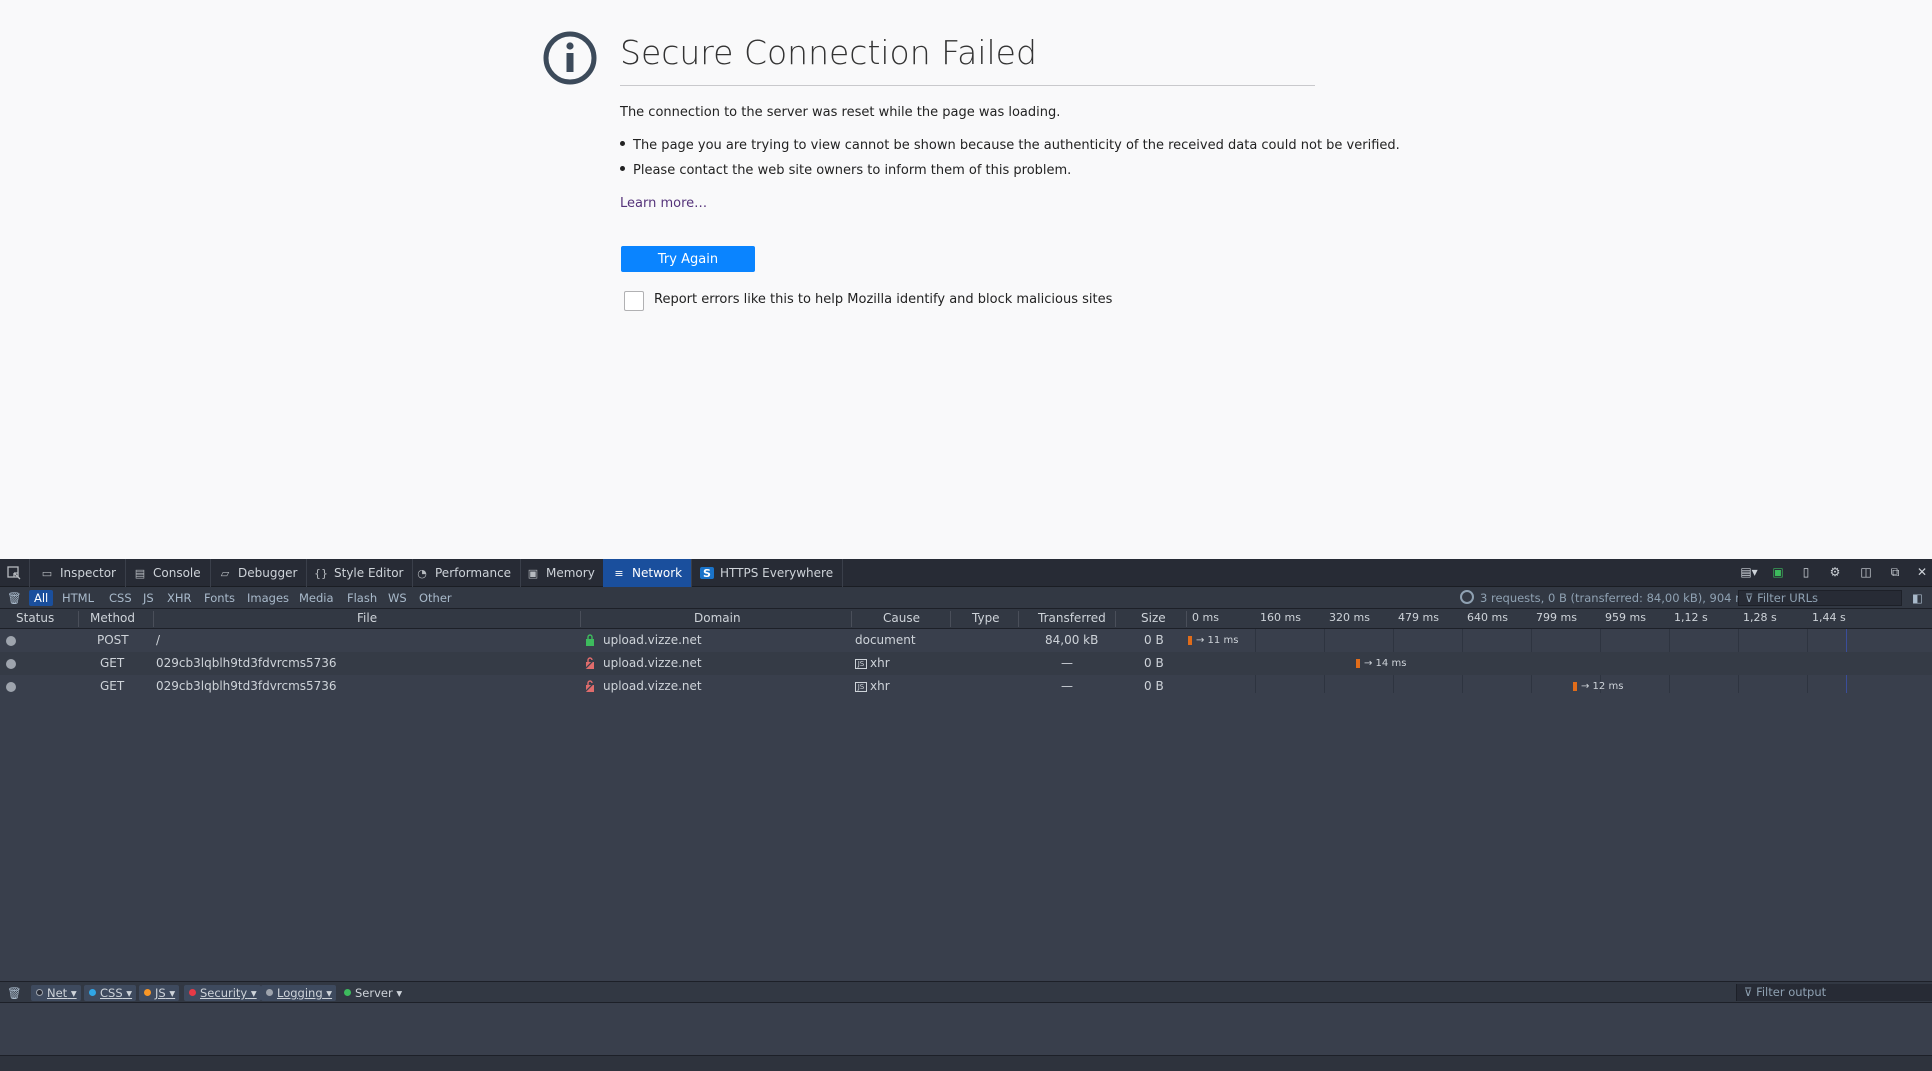 The image size is (1932, 1071). Describe the element at coordinates (113, 640) in the screenshot. I see `request-method: POST` at that location.